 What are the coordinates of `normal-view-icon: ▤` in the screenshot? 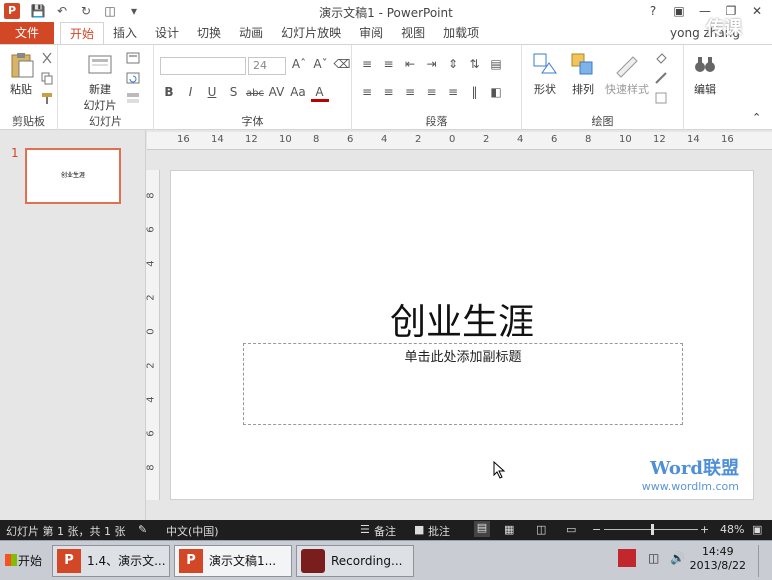 It's located at (482, 529).